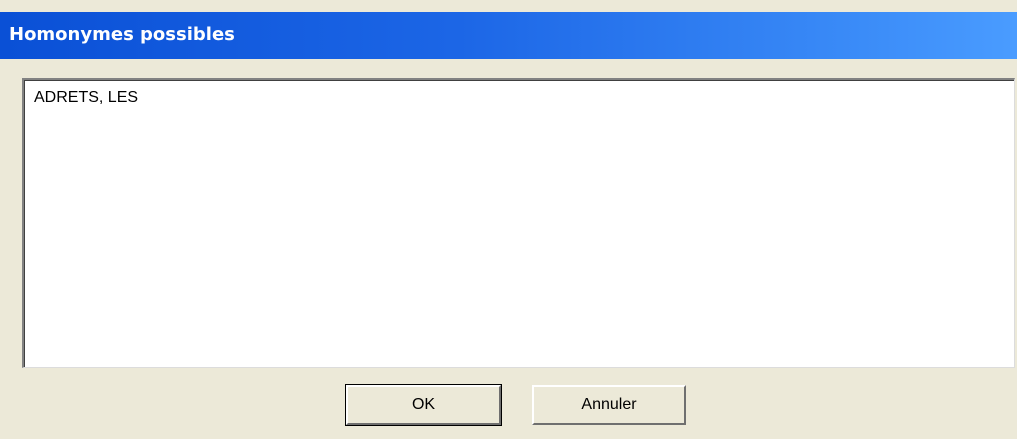  What do you see at coordinates (86, 98) in the screenshot?
I see `list-item: ADRETS, LES` at bounding box center [86, 98].